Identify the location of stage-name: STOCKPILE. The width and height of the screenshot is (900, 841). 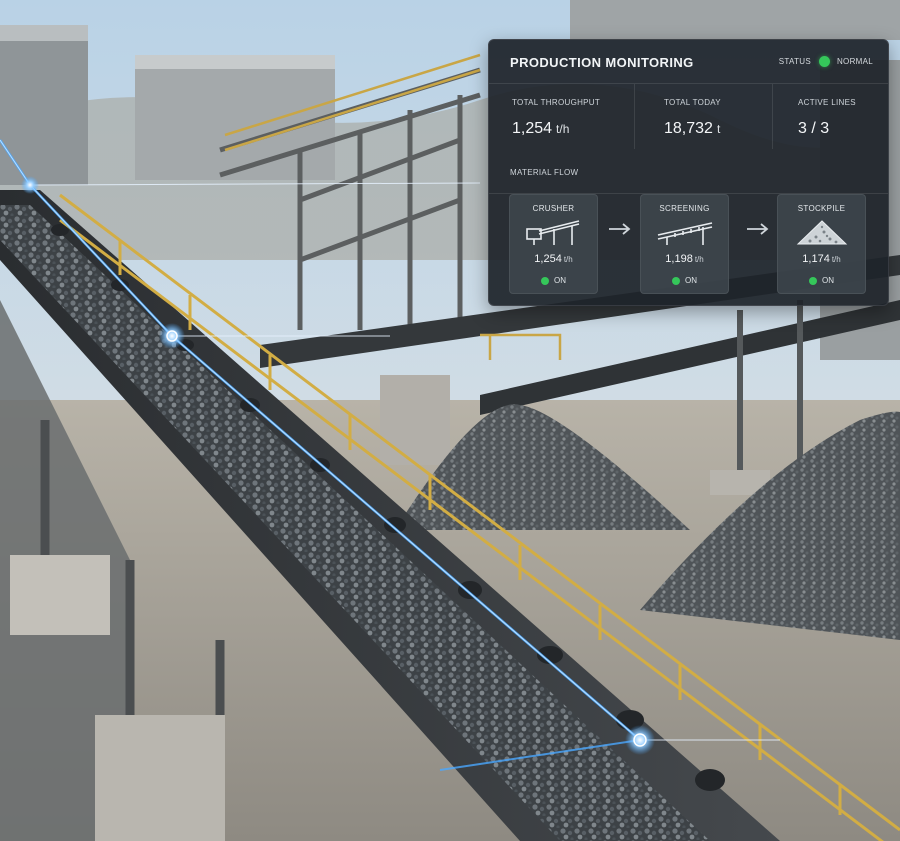
(821, 208).